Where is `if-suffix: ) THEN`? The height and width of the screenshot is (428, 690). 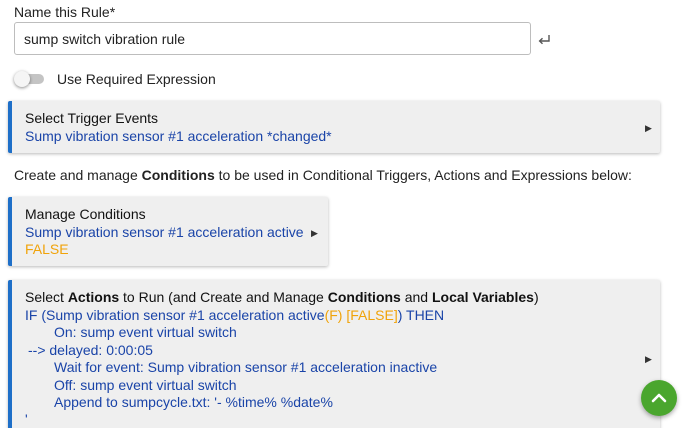
if-suffix: ) THEN is located at coordinates (421, 315).